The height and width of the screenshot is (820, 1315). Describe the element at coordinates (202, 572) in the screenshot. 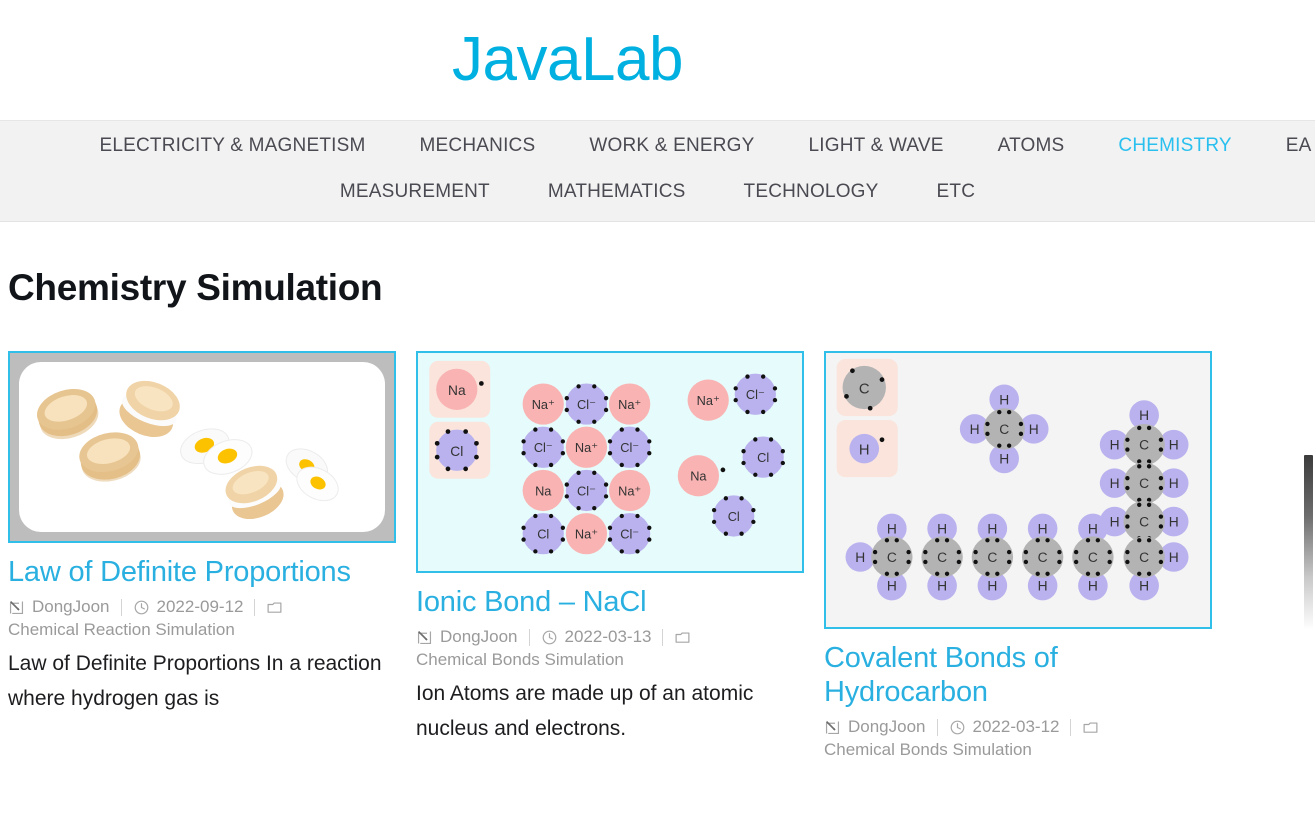

I see `card-title-link: Law of Definite Proportions` at that location.